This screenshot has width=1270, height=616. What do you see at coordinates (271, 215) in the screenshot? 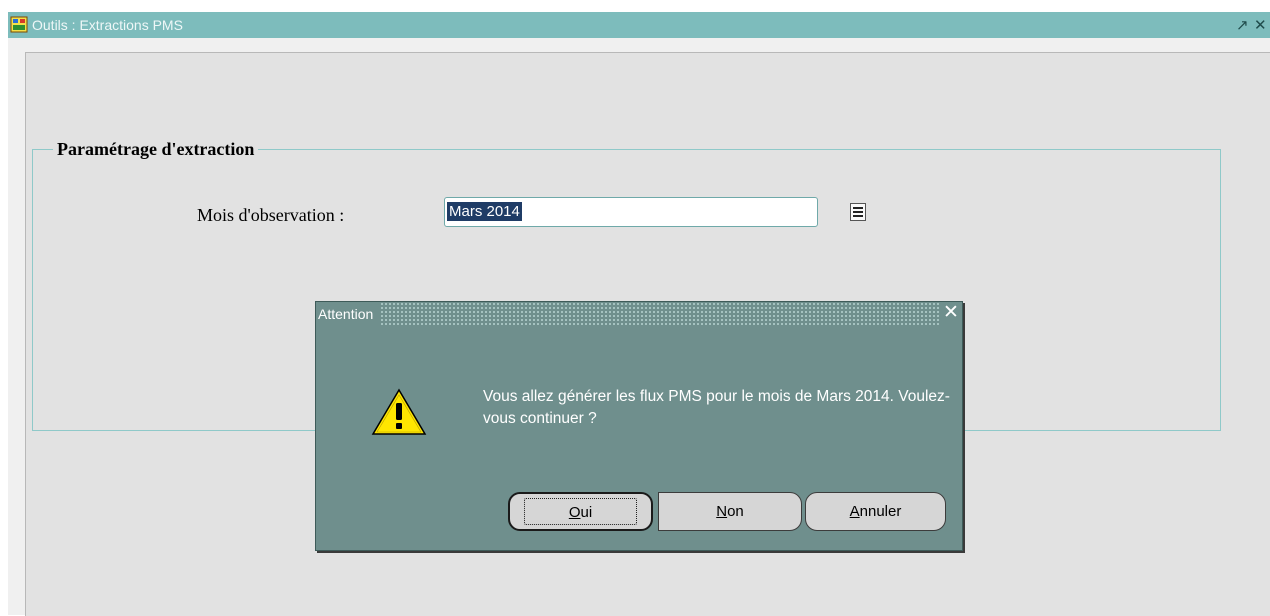
I see `month-label: Mois d'observation :` at bounding box center [271, 215].